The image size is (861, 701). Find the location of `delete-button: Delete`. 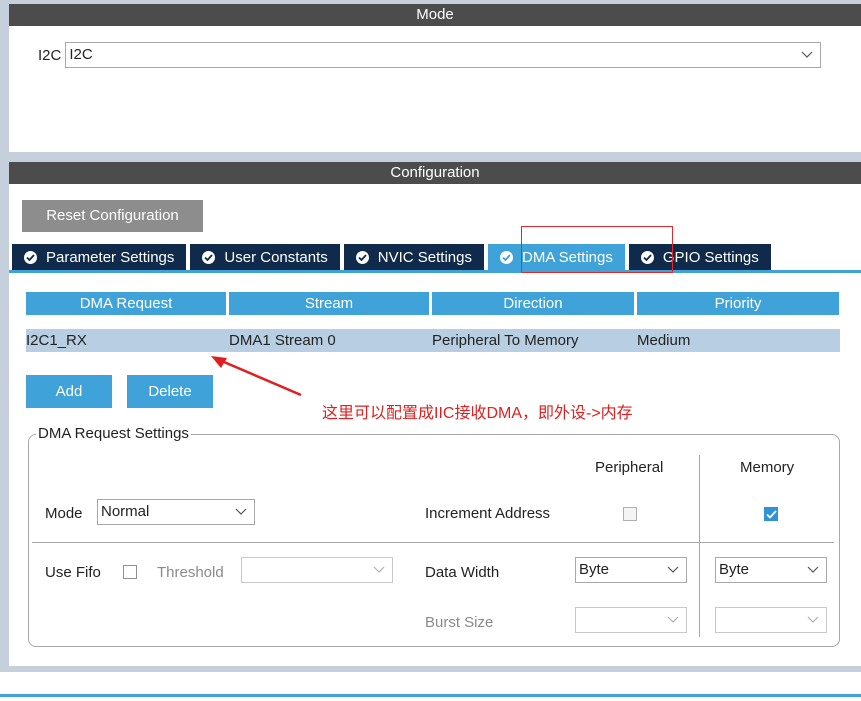

delete-button: Delete is located at coordinates (170, 391).